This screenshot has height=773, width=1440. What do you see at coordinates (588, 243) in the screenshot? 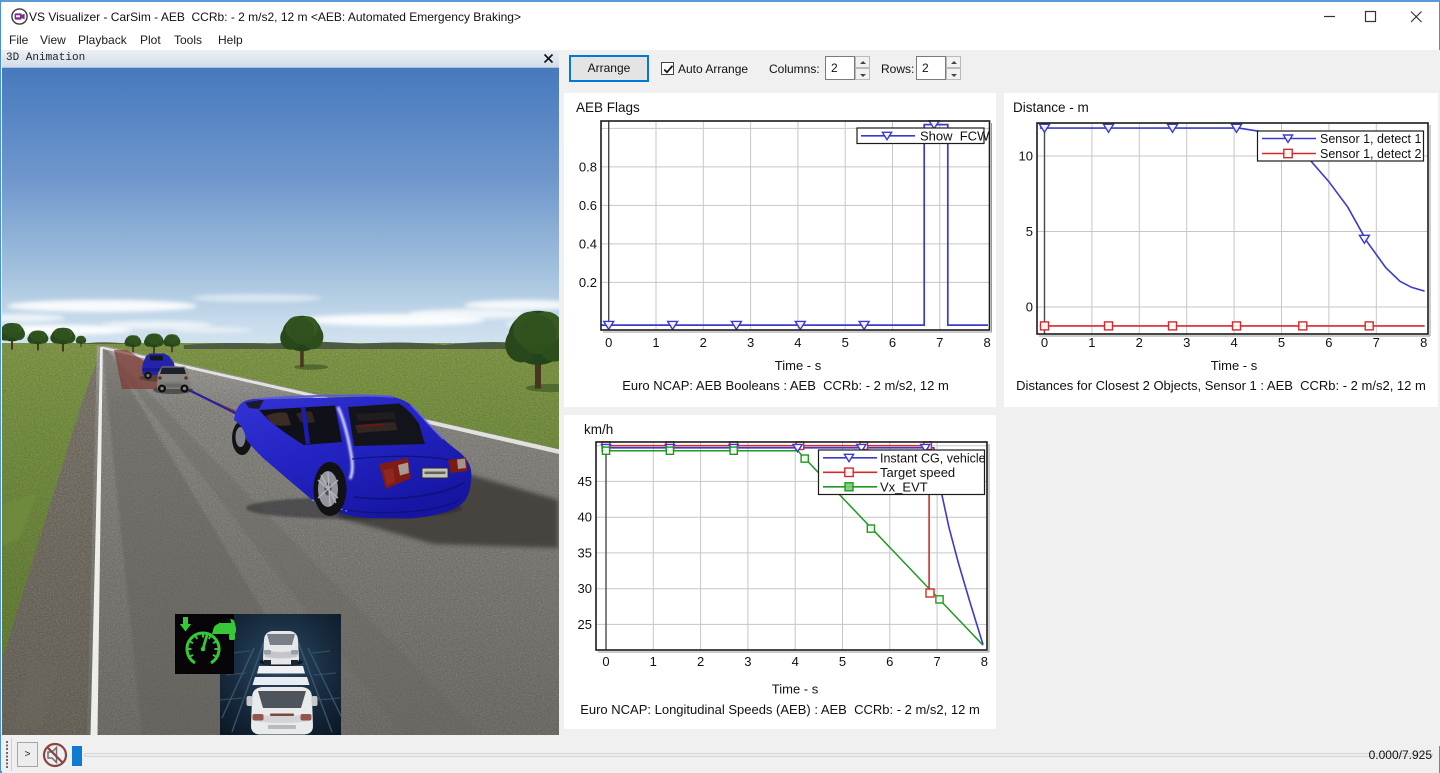
I see `svg-text: 0.4` at bounding box center [588, 243].